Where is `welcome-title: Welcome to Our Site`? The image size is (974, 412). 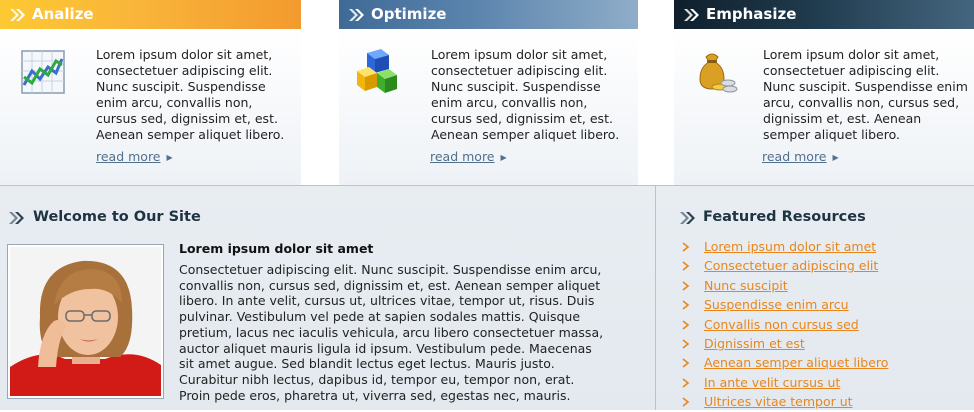
welcome-title: Welcome to Our Site is located at coordinates (117, 217).